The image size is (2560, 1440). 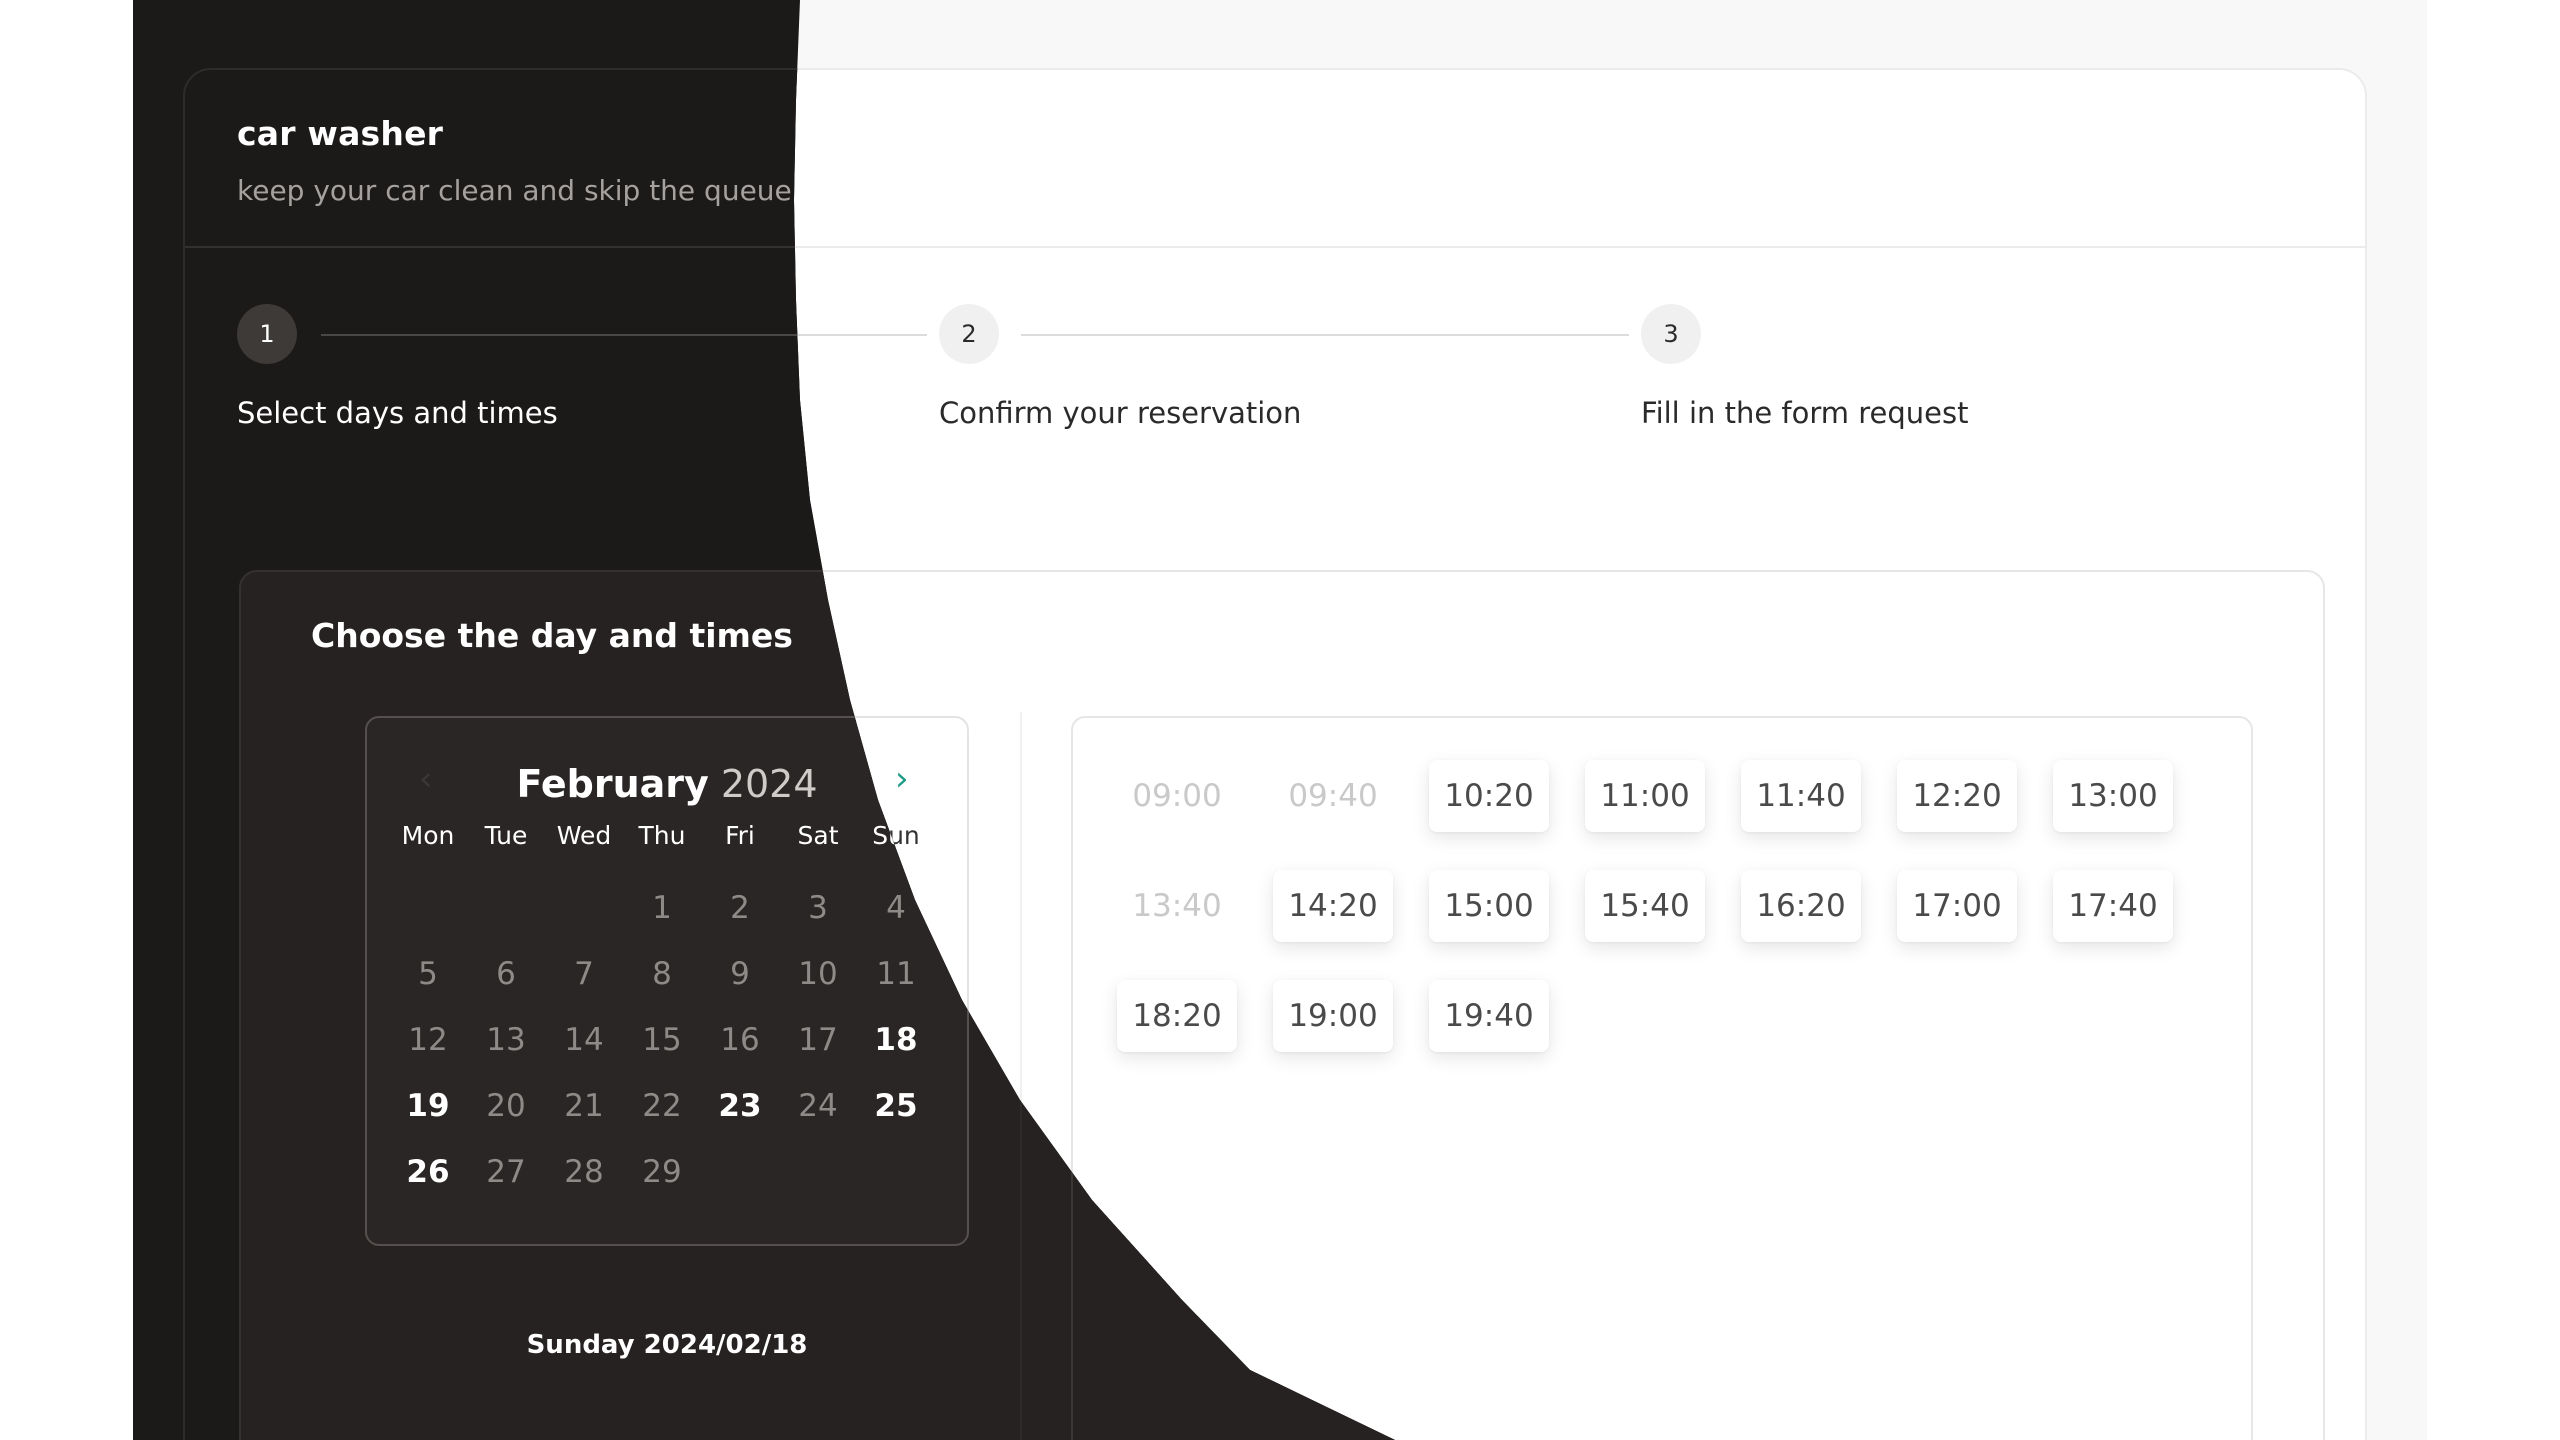 I want to click on time-slot-button: 16:20, so click(x=1801, y=906).